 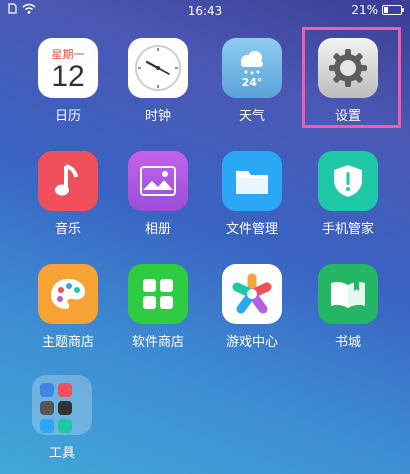 I want to click on app-label: 书城, so click(x=347, y=342).